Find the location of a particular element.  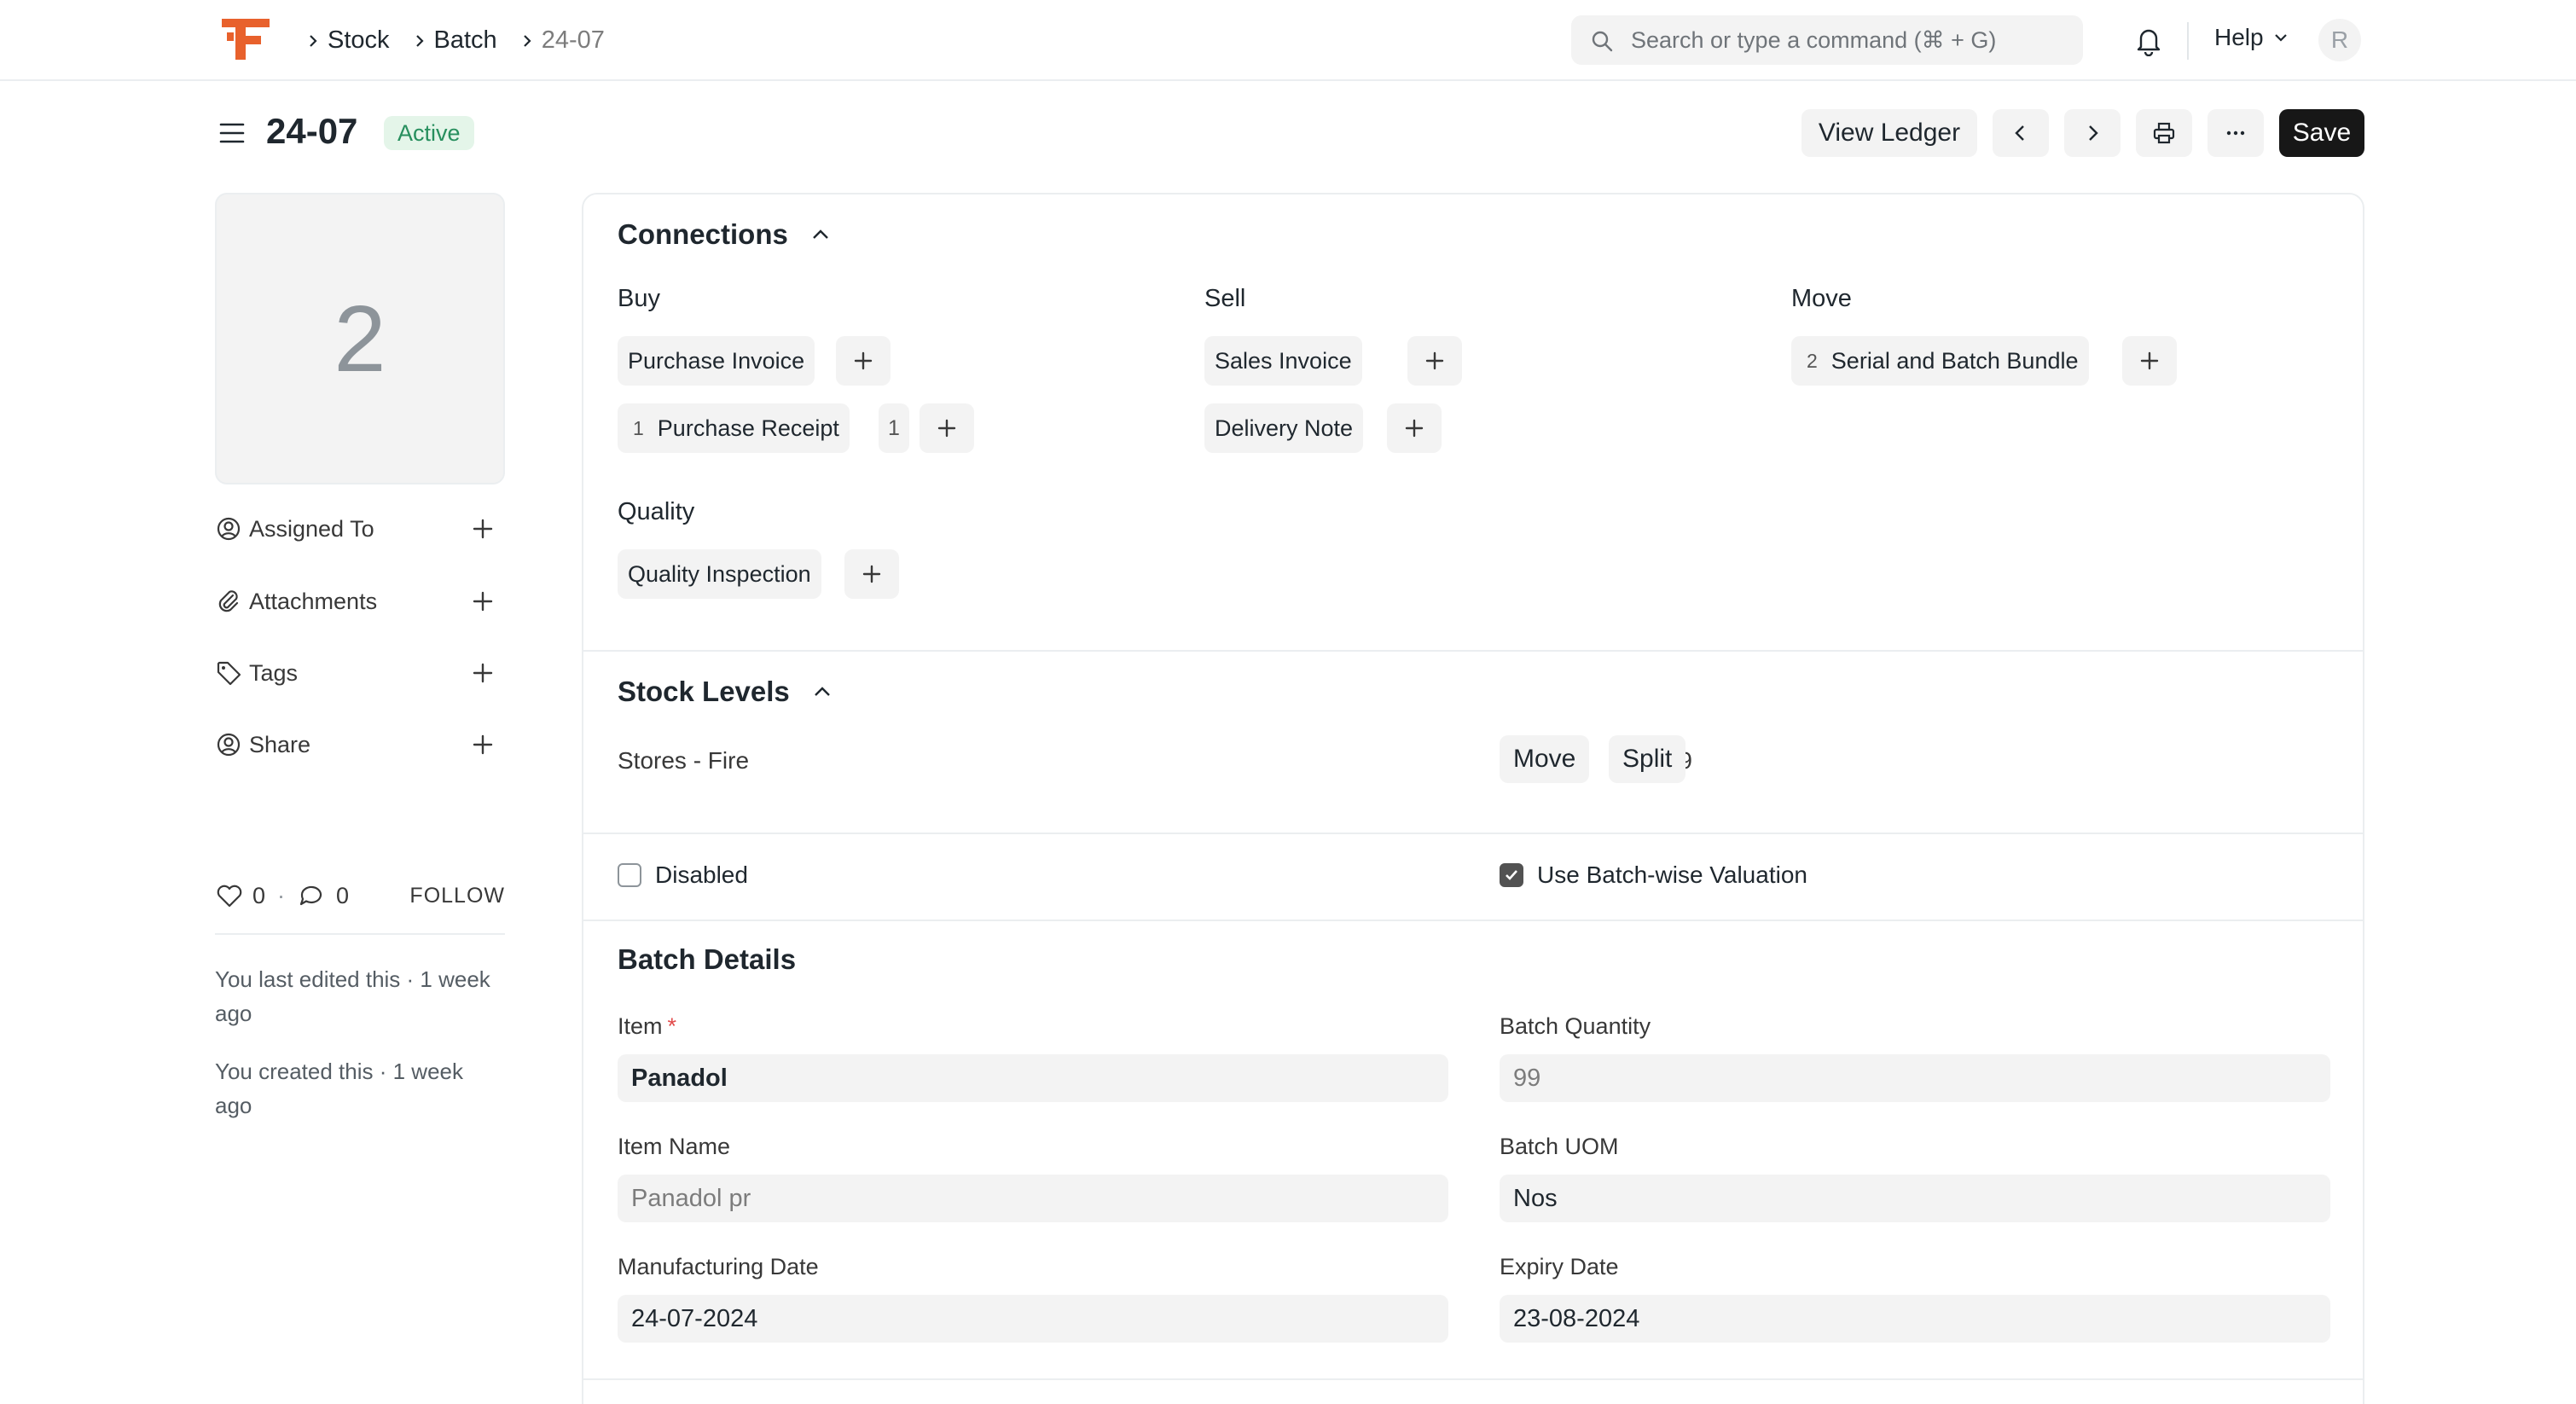

link-delivery-note: Delivery Note is located at coordinates (1284, 428).